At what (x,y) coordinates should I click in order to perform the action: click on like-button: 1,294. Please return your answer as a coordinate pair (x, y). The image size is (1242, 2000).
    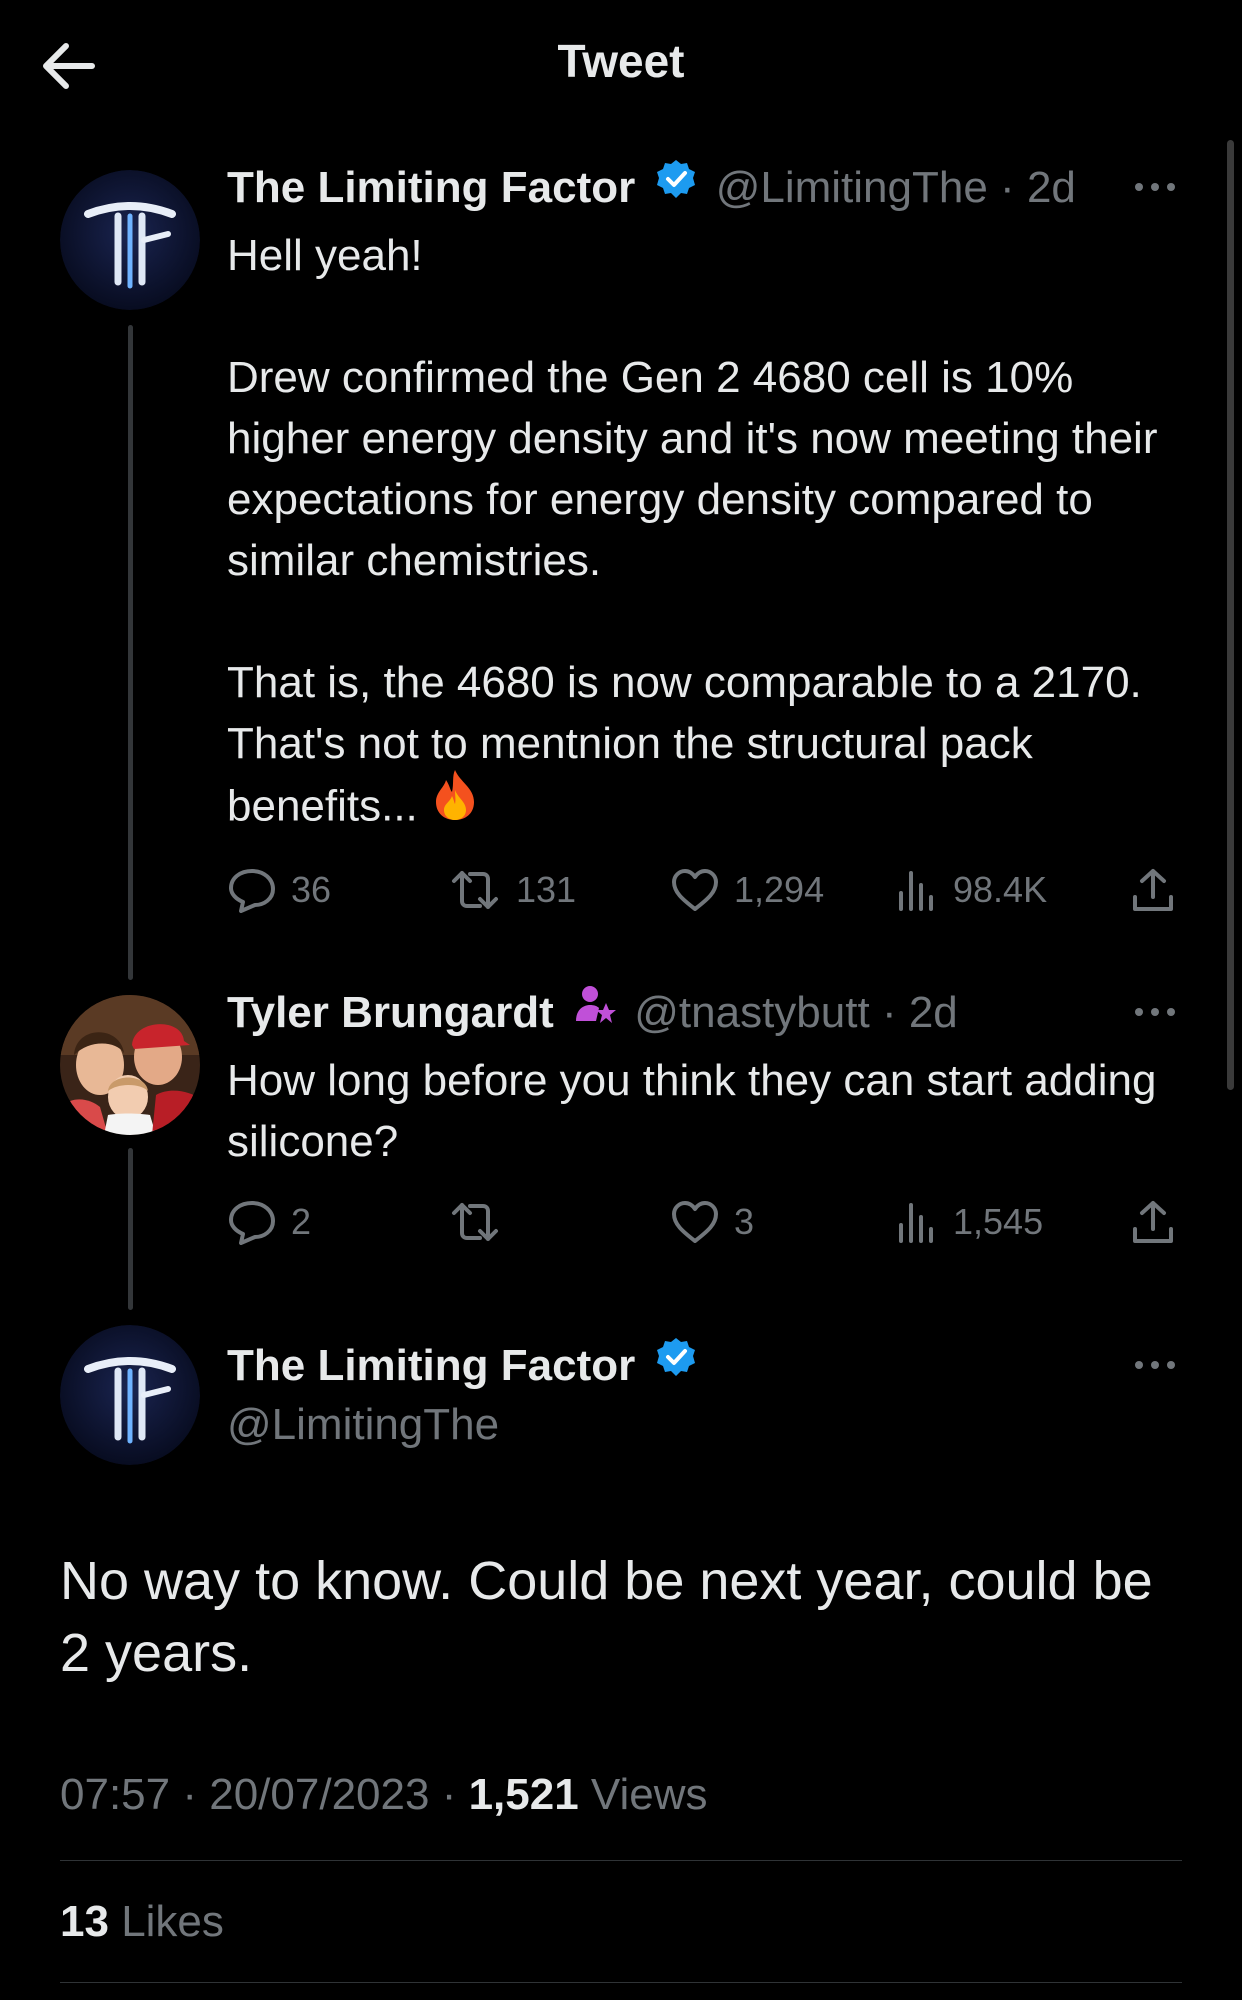
    Looking at the image, I should click on (747, 890).